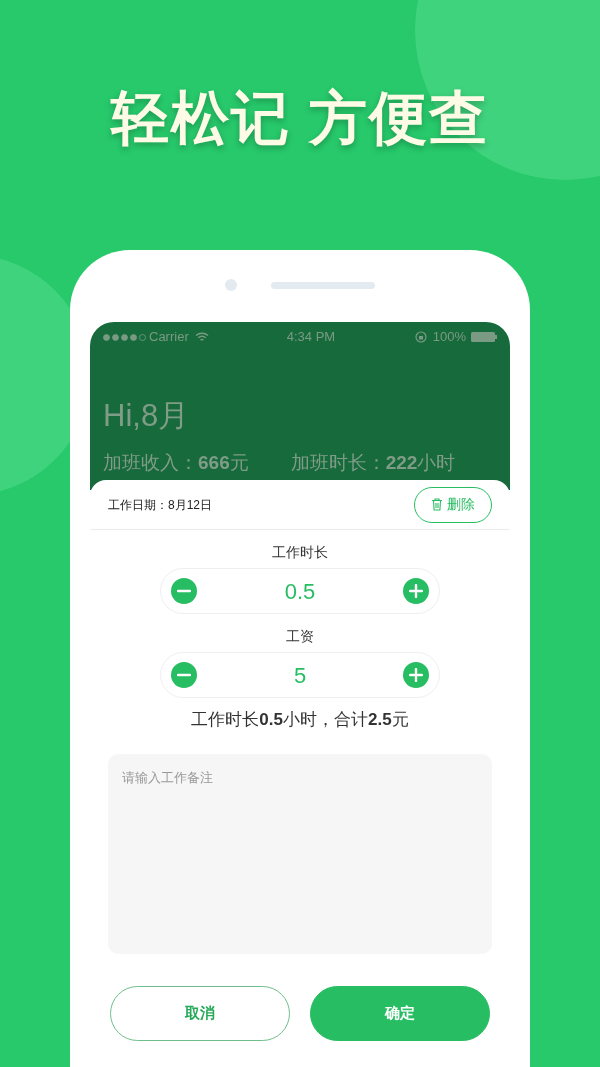 The width and height of the screenshot is (600, 1067). Describe the element at coordinates (437, 504) in the screenshot. I see `trash-icon` at that location.